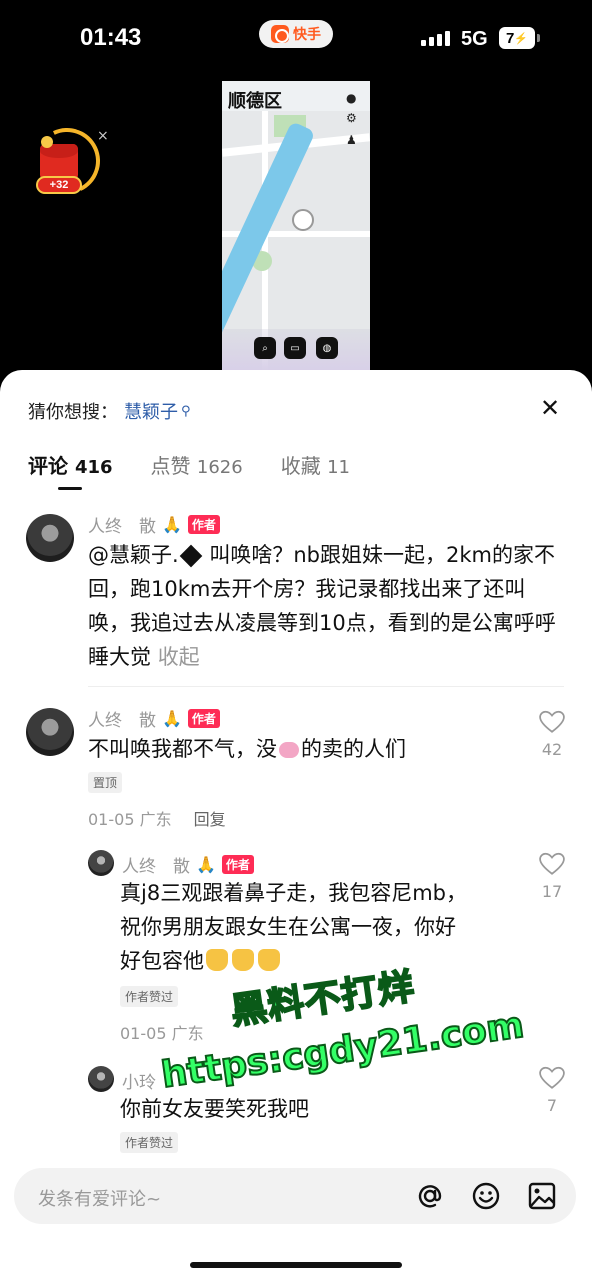 This screenshot has height=1280, width=592. Describe the element at coordinates (48, 466) in the screenshot. I see `tab-label: 评论` at that location.